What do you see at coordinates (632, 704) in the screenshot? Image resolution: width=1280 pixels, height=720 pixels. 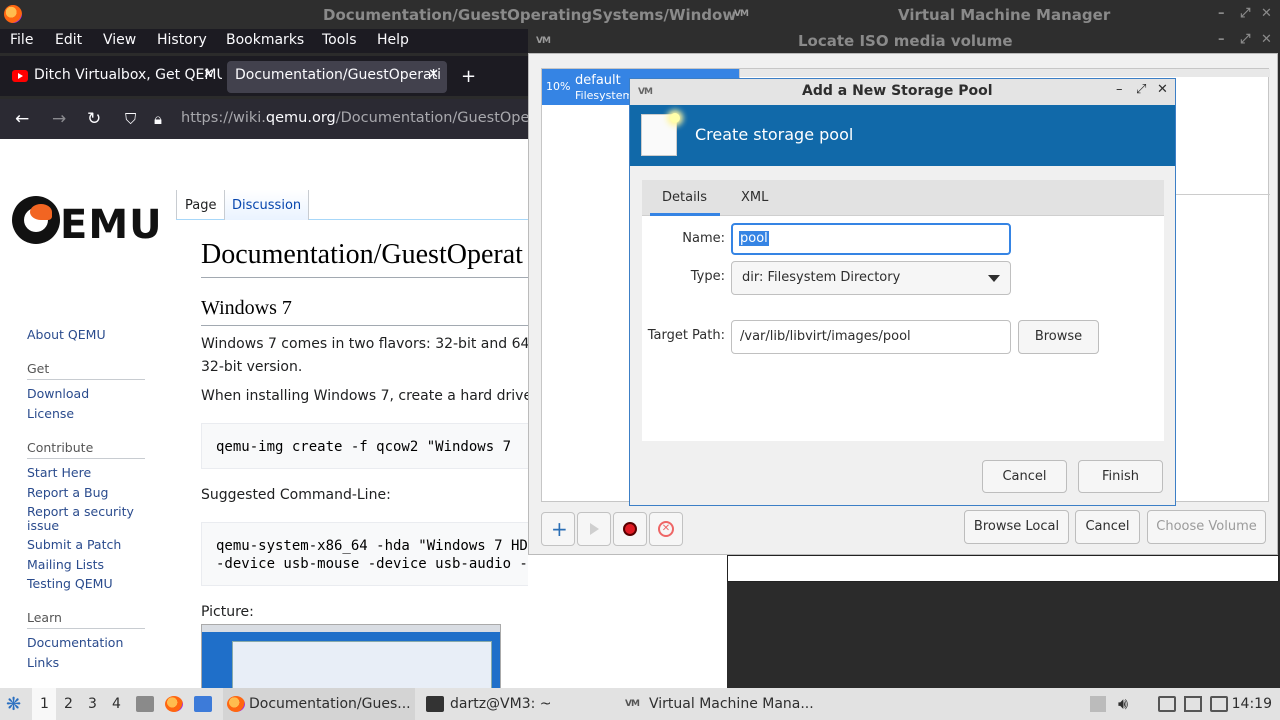 I see `vmm-icon: VM` at bounding box center [632, 704].